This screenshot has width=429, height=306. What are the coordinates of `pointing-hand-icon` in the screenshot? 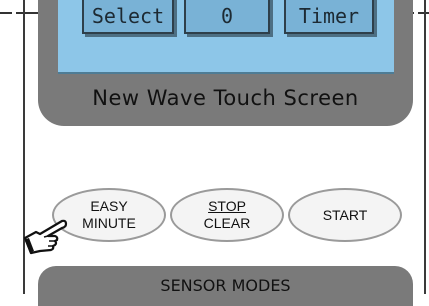 It's located at (45, 237).